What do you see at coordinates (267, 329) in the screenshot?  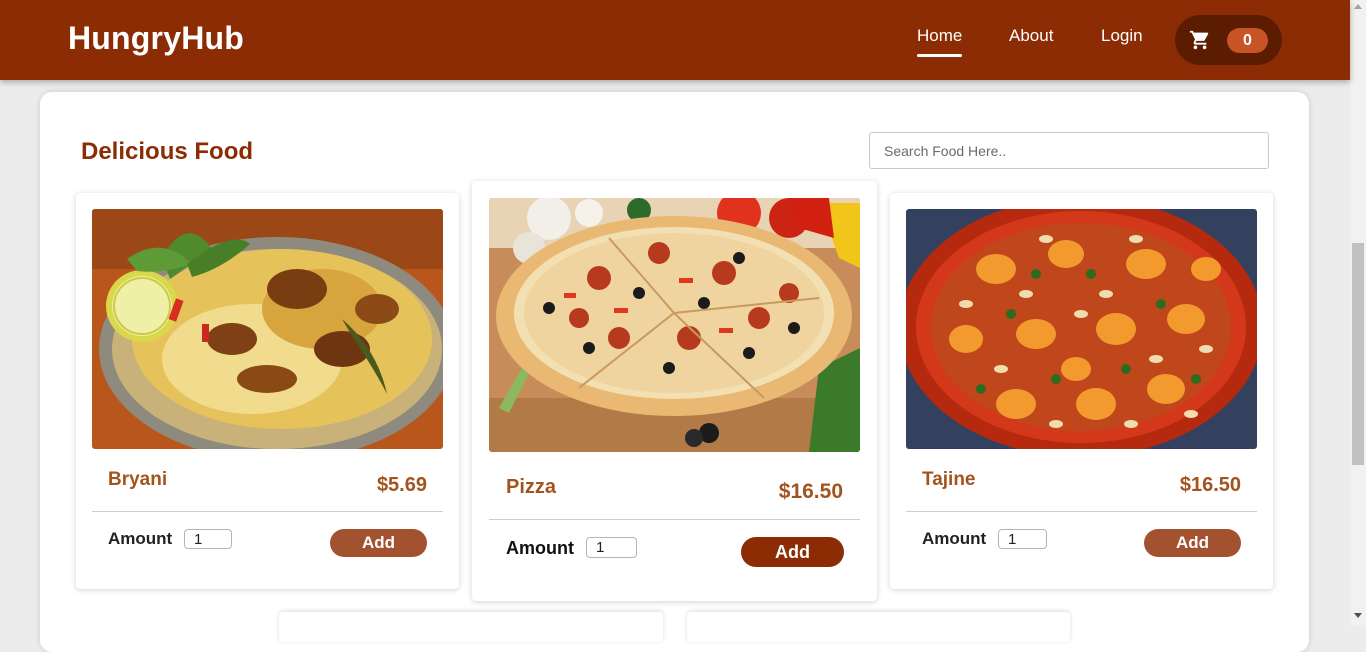 I see `bryani-image` at bounding box center [267, 329].